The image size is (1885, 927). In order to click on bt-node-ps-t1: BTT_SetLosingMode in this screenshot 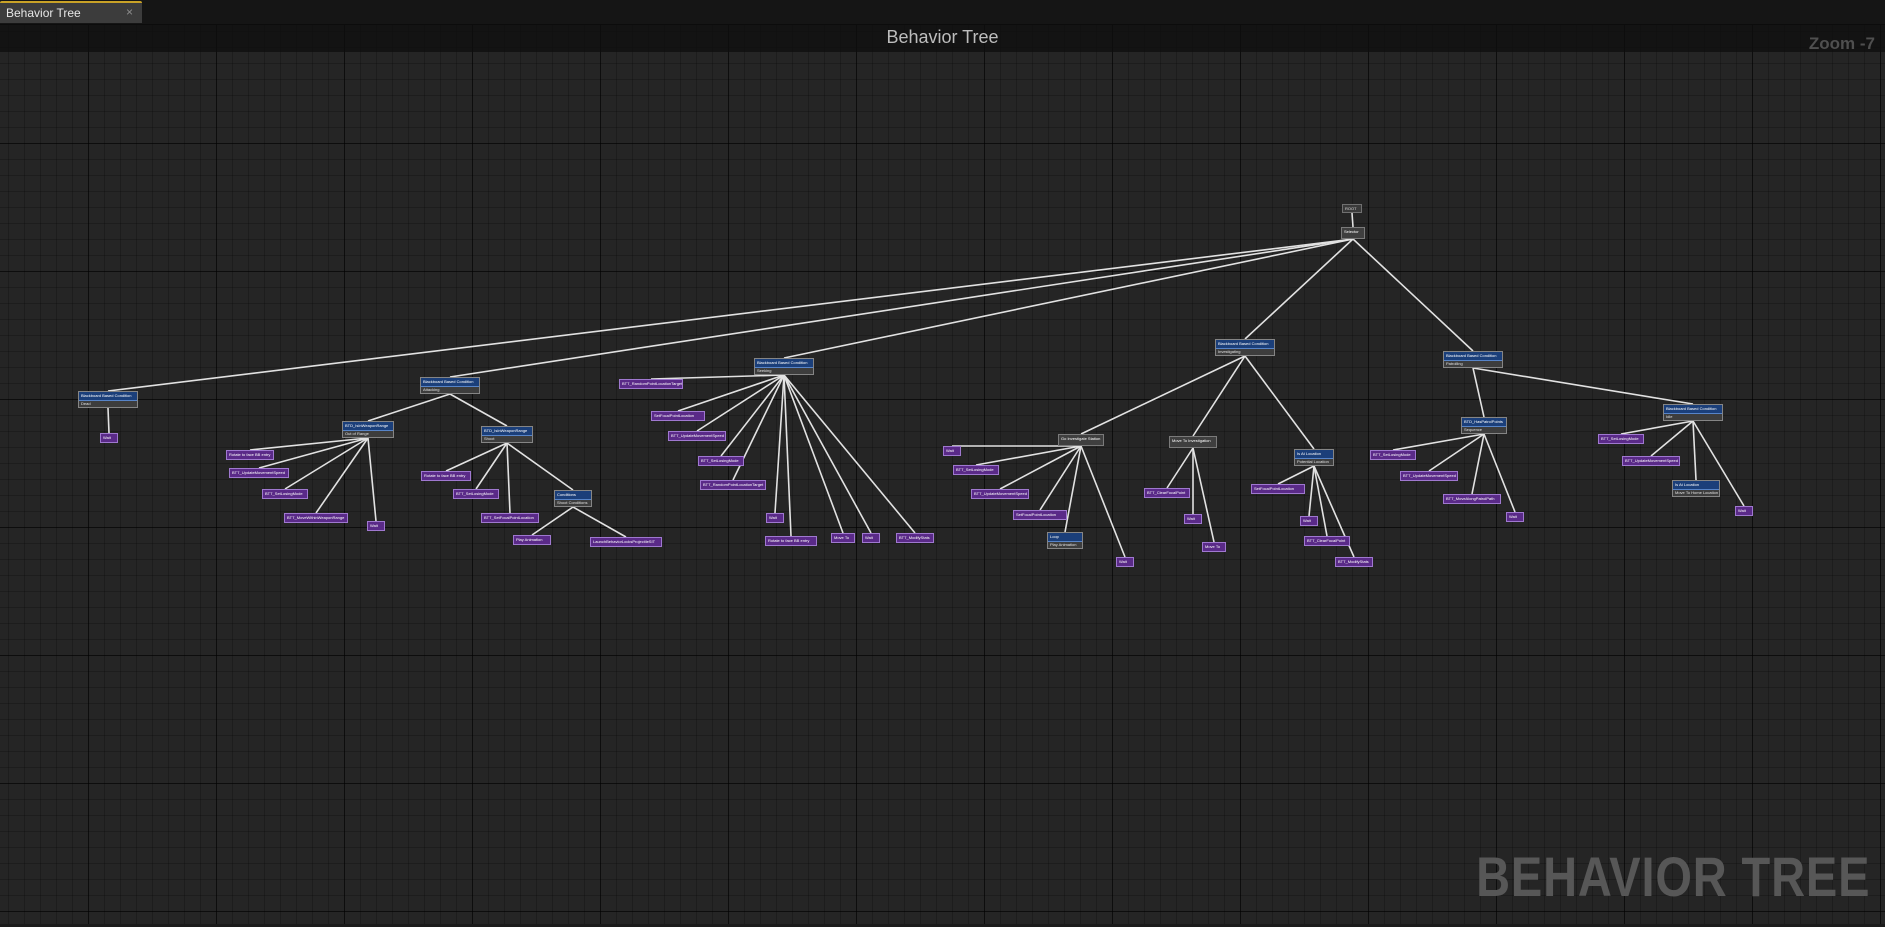, I will do `click(1393, 455)`.